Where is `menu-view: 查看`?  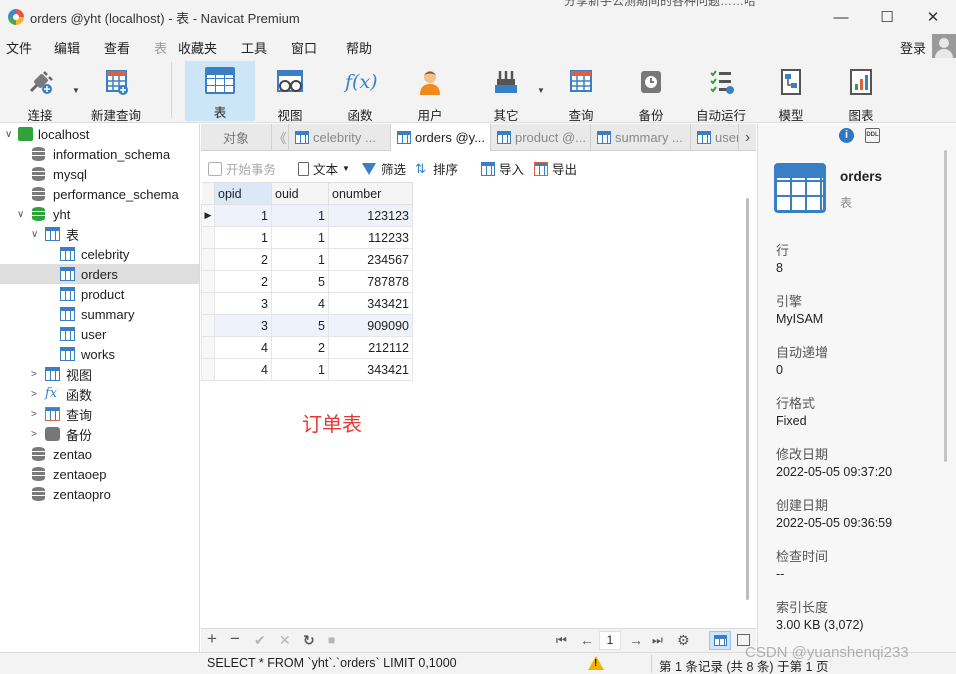 menu-view: 查看 is located at coordinates (117, 47).